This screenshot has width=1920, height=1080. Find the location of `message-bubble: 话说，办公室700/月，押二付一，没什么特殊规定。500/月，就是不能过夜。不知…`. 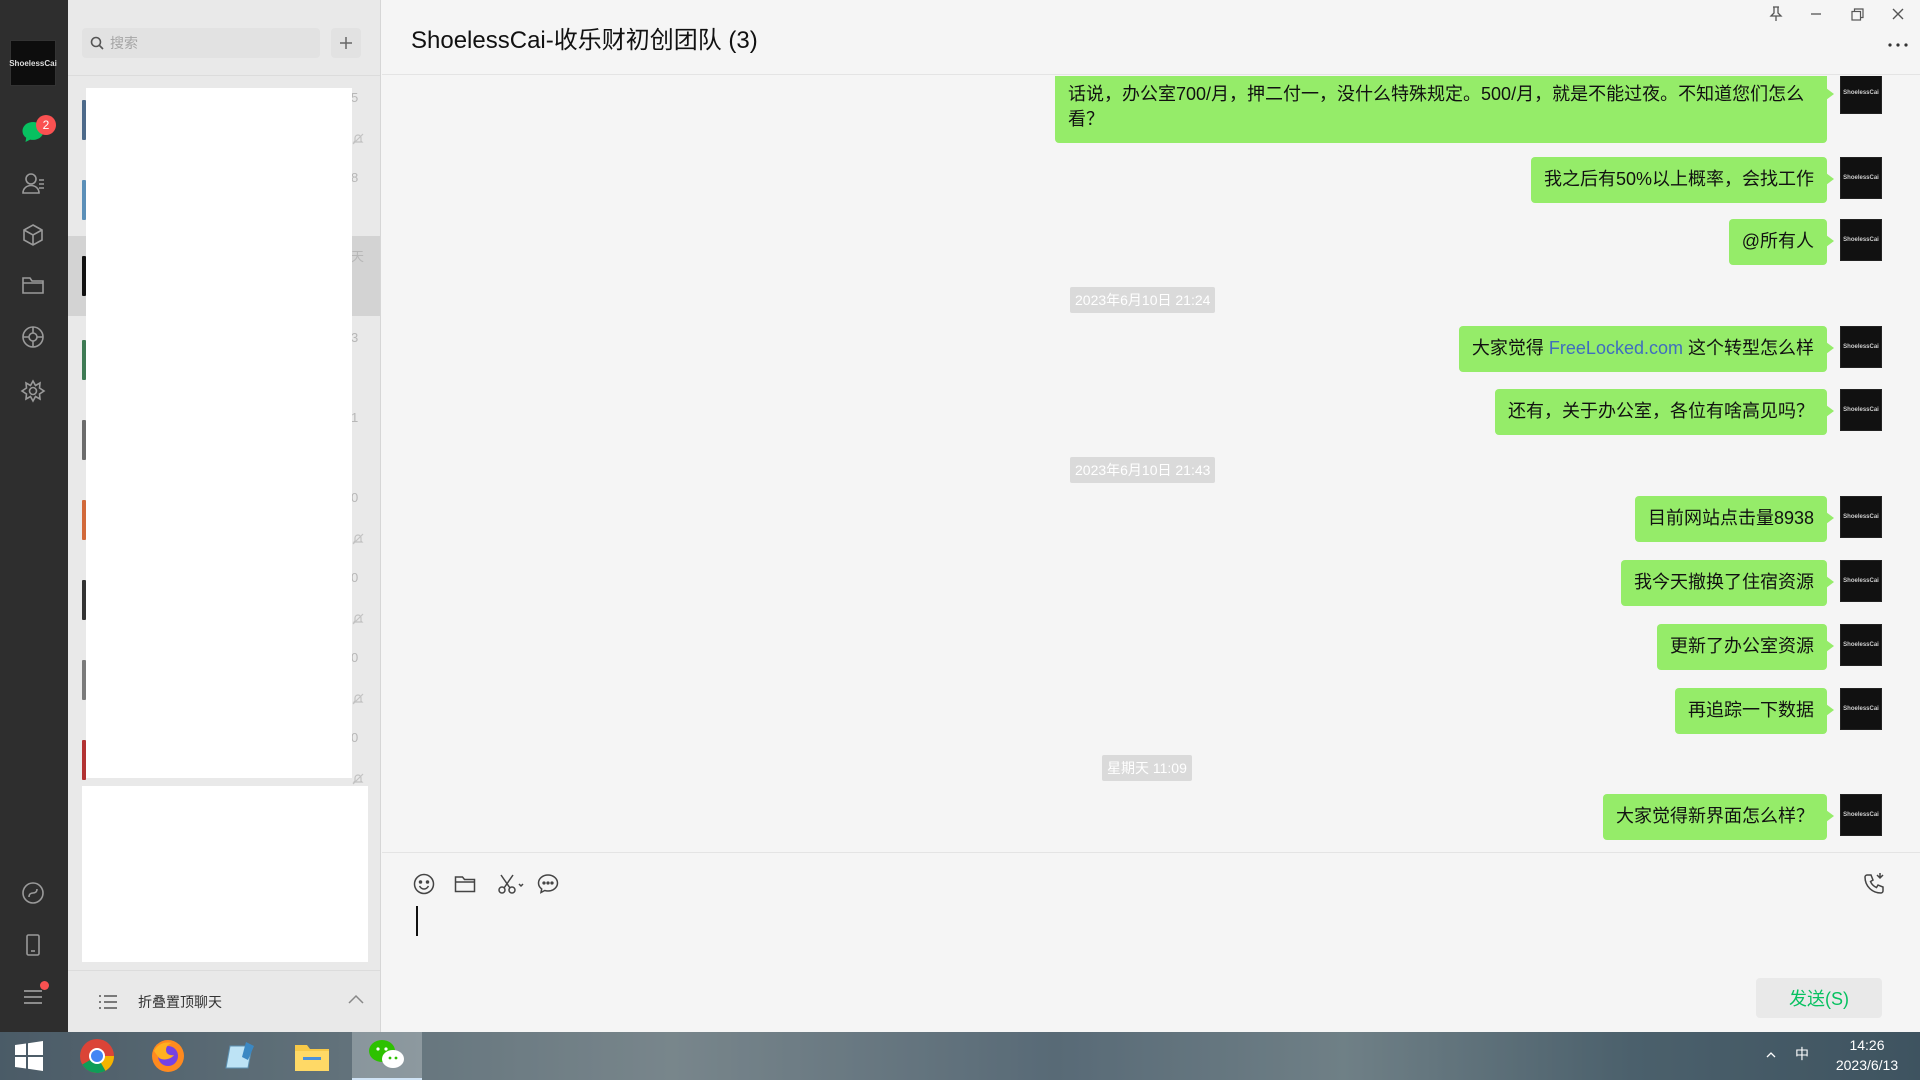

message-bubble: 话说，办公室700/月，押二付一，没什么特殊规定。500/月，就是不能过夜。不知… is located at coordinates (1444, 109).